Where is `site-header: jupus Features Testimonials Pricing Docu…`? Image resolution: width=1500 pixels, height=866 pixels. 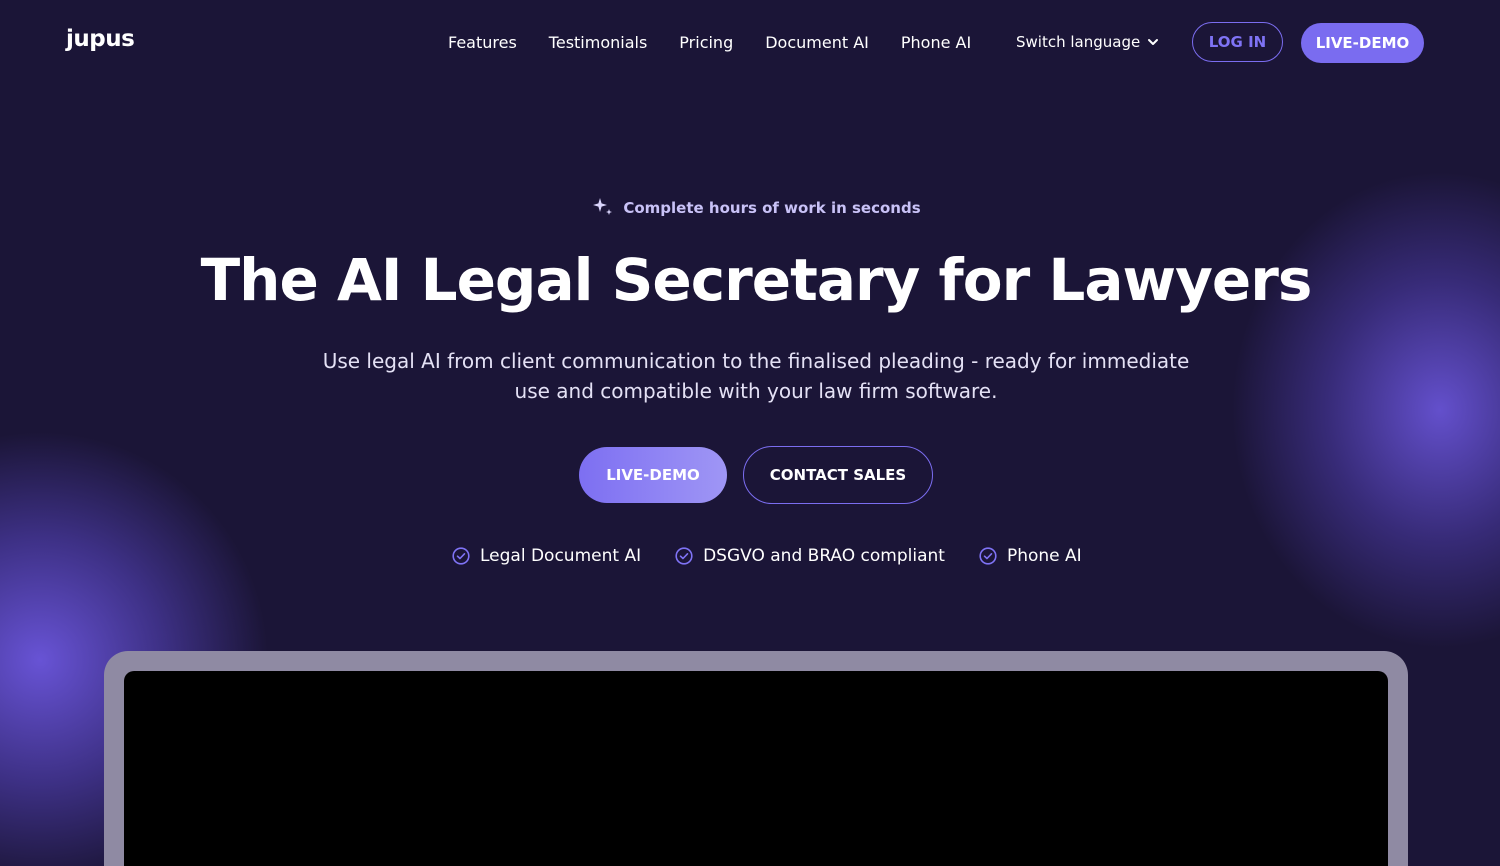 site-header: jupus Features Testimonials Pricing Docu… is located at coordinates (750, 43).